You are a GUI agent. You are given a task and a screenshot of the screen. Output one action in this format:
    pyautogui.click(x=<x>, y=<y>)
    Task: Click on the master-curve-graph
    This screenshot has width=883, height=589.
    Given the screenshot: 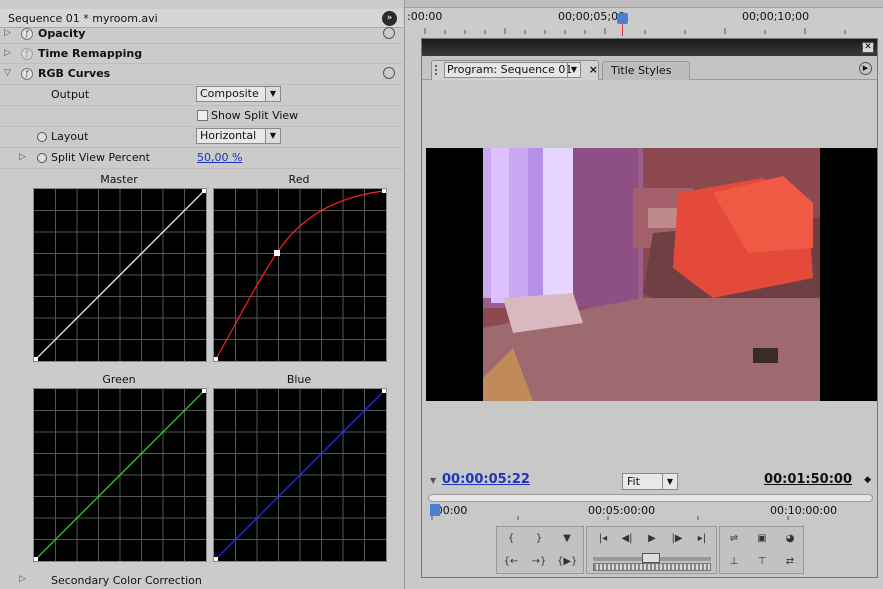 What is the action you would take?
    pyautogui.click(x=120, y=275)
    